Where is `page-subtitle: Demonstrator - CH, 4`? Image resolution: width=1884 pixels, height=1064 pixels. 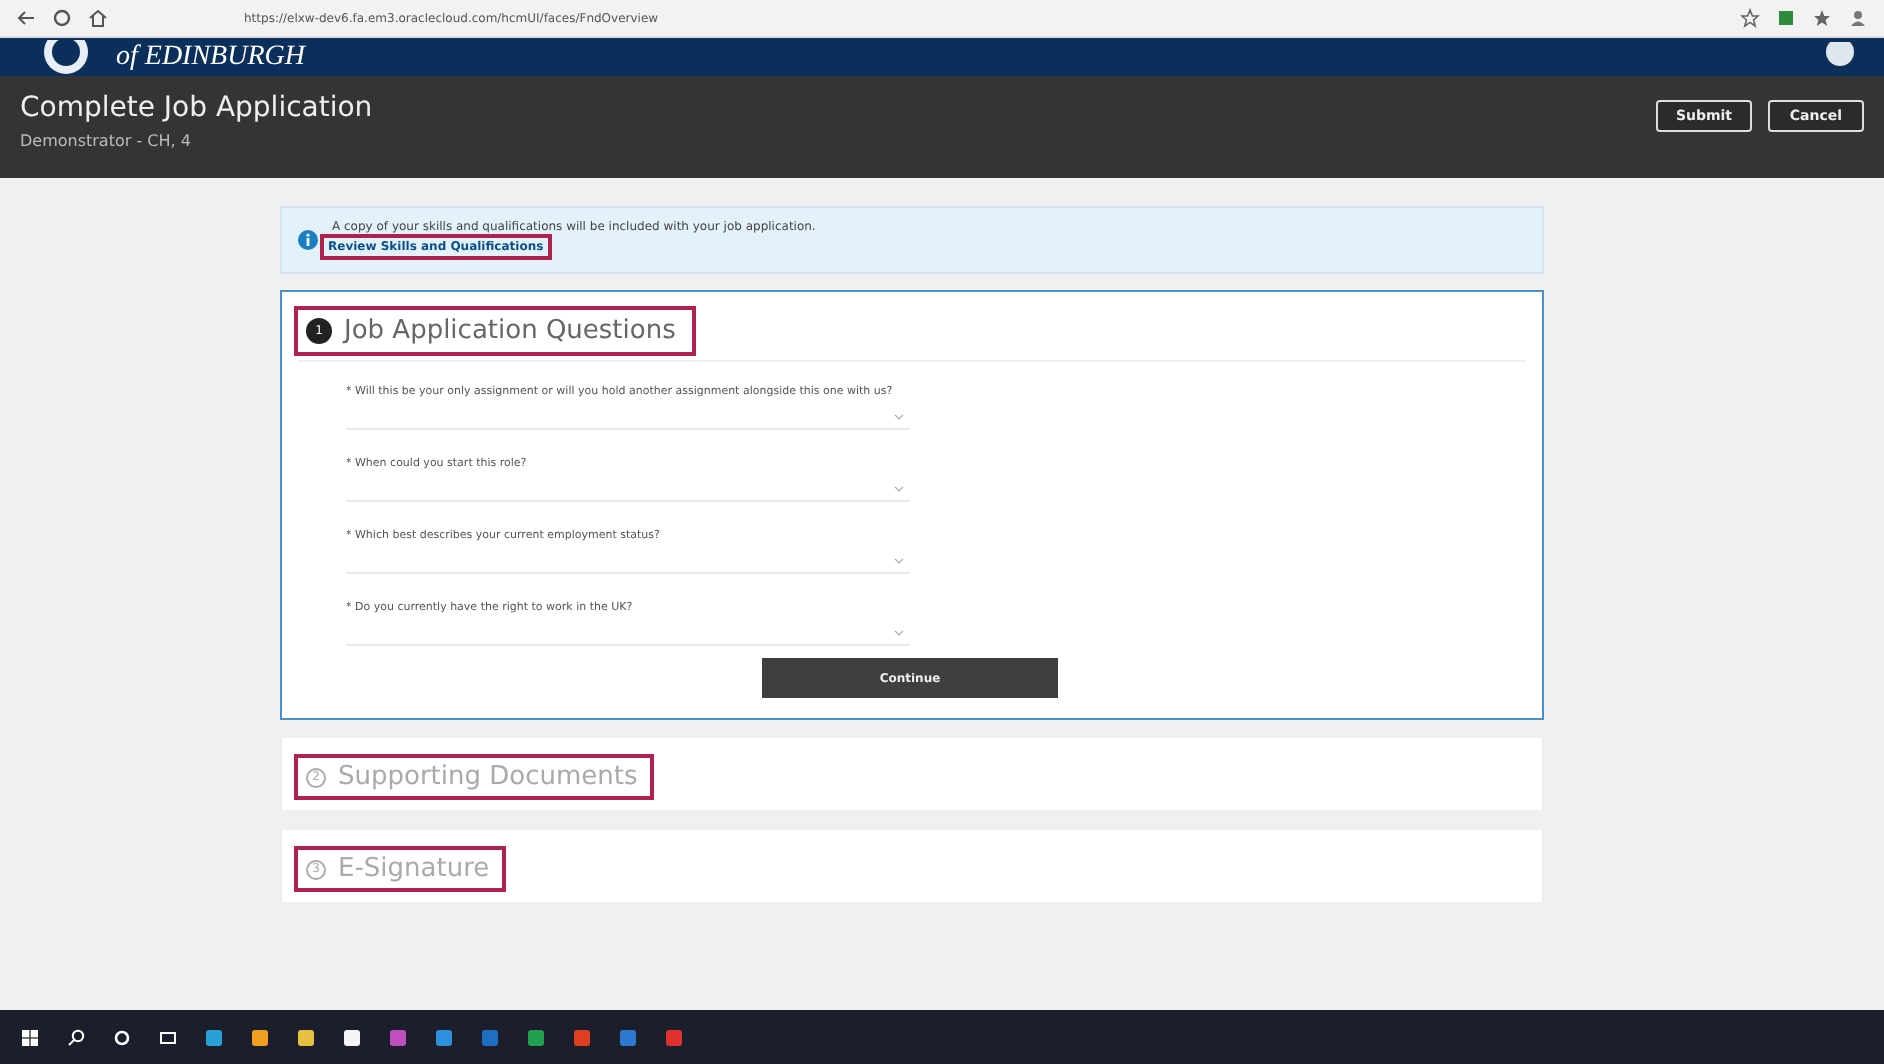 page-subtitle: Demonstrator - CH, 4 is located at coordinates (106, 141).